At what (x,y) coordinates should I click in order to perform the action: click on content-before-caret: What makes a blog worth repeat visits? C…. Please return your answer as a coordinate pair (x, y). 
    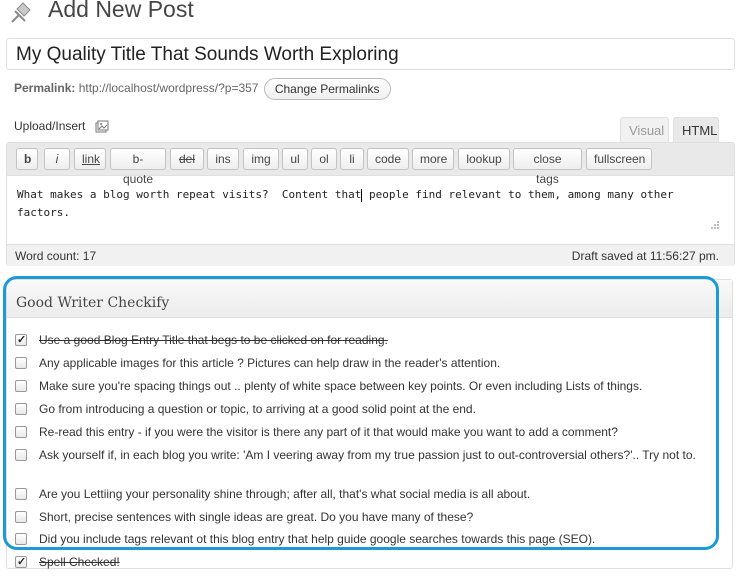
    Looking at the image, I should click on (189, 194).